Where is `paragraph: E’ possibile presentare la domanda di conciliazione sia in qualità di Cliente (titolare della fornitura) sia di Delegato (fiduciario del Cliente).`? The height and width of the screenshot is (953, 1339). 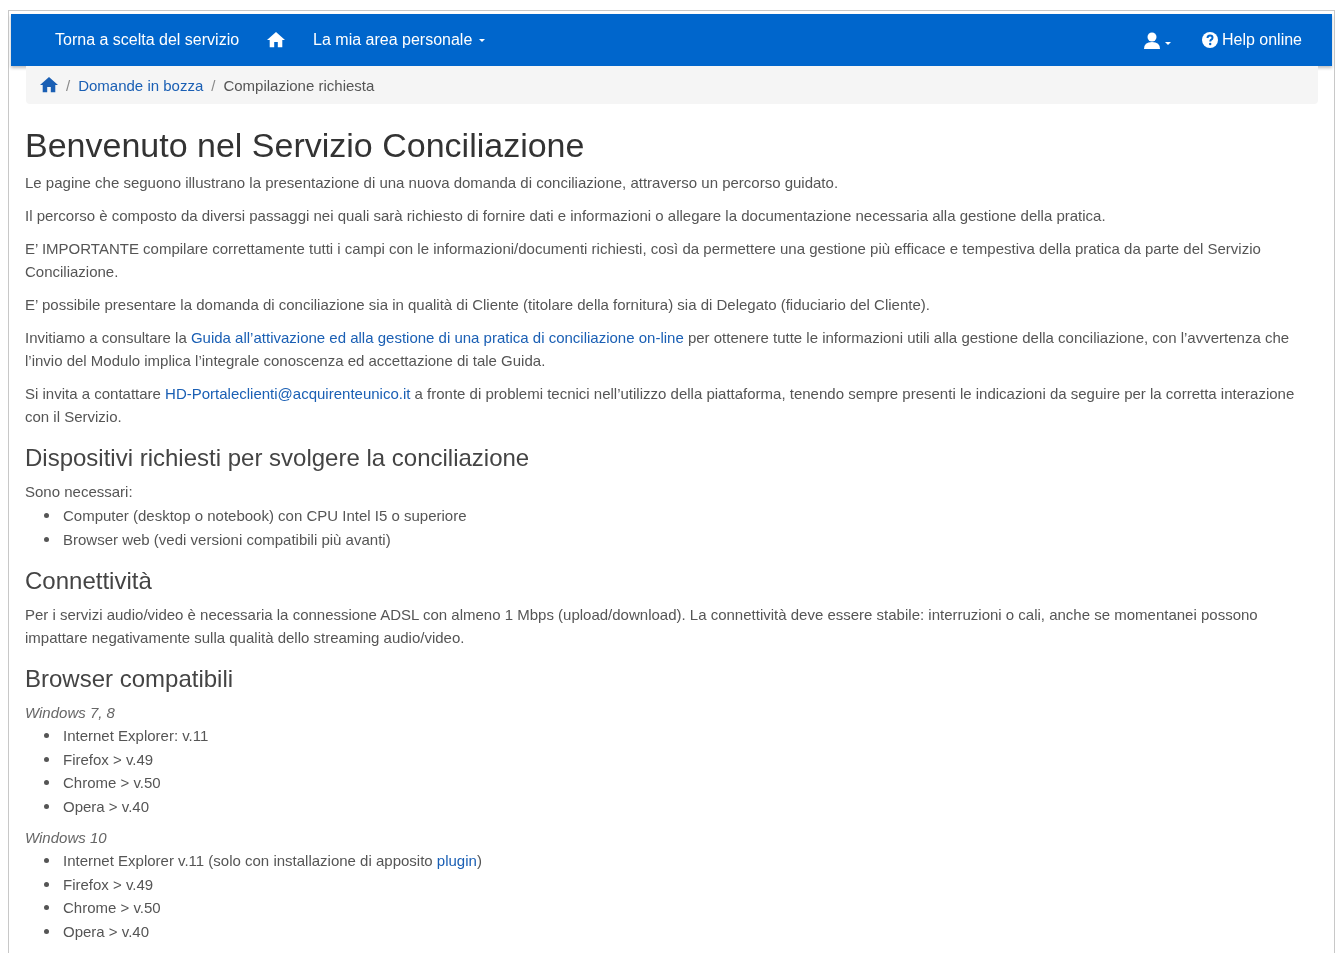 paragraph: E’ possibile presentare la domanda di conciliazione sia in qualità di Cliente (titolare della fornitura) sia di Delegato (fiduciario del Cliente). is located at coordinates (478, 305).